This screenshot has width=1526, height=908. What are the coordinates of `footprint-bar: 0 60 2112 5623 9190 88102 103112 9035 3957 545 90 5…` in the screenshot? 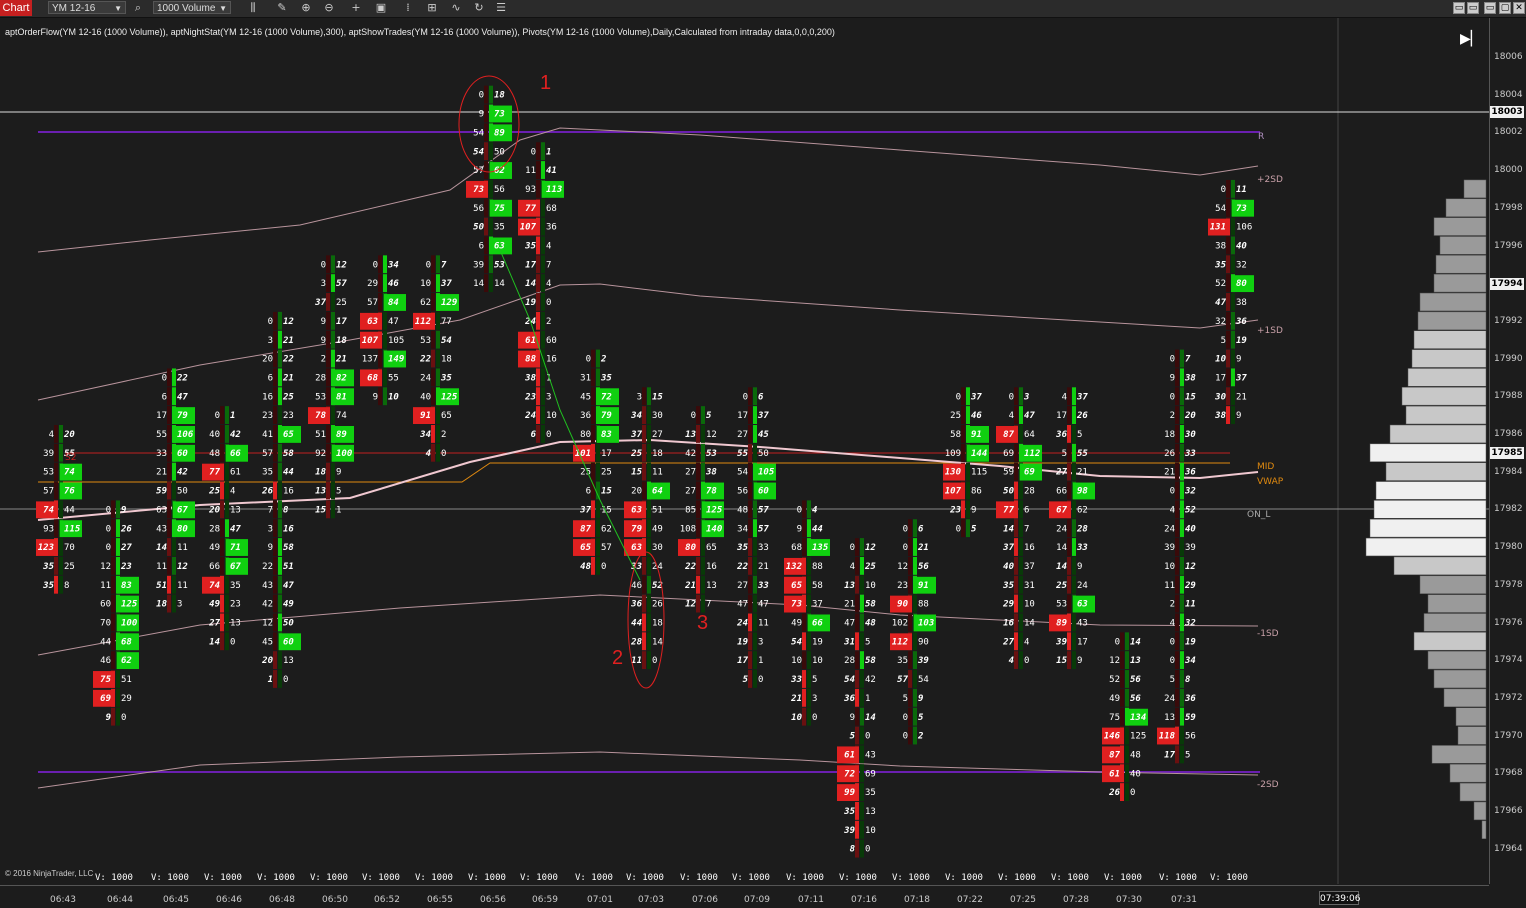 It's located at (913, 632).